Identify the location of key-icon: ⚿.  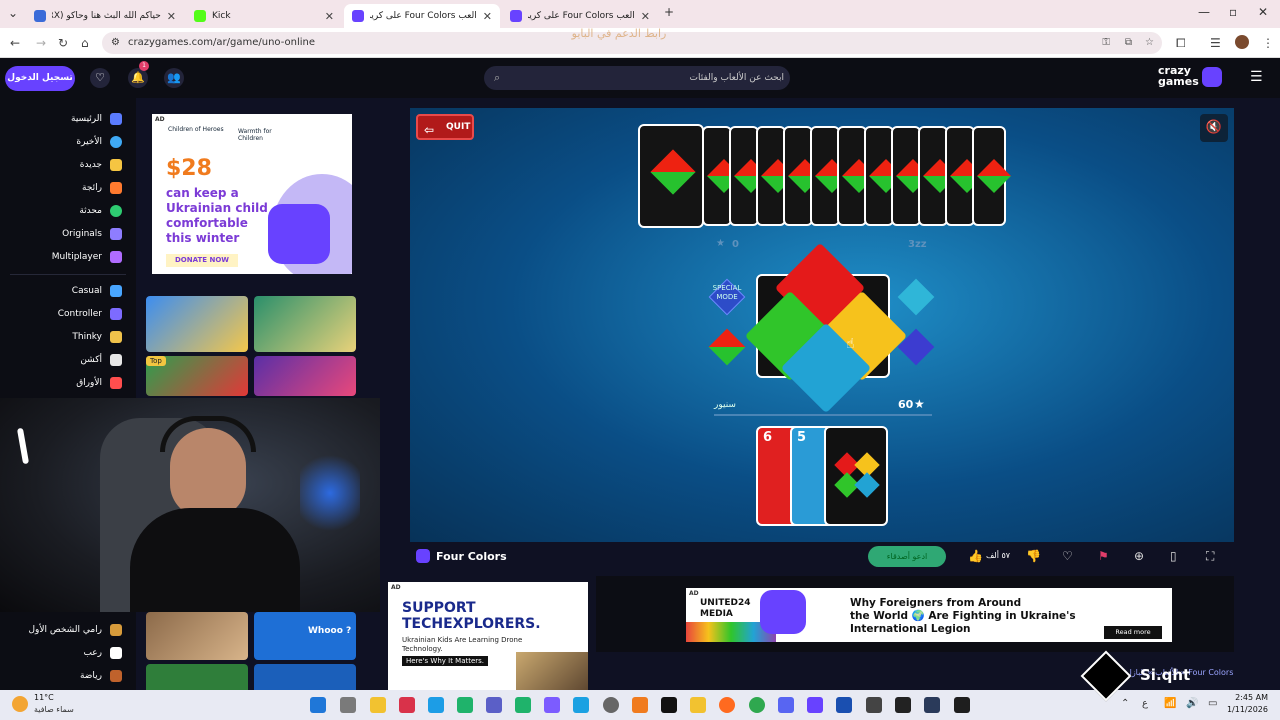
(1106, 43).